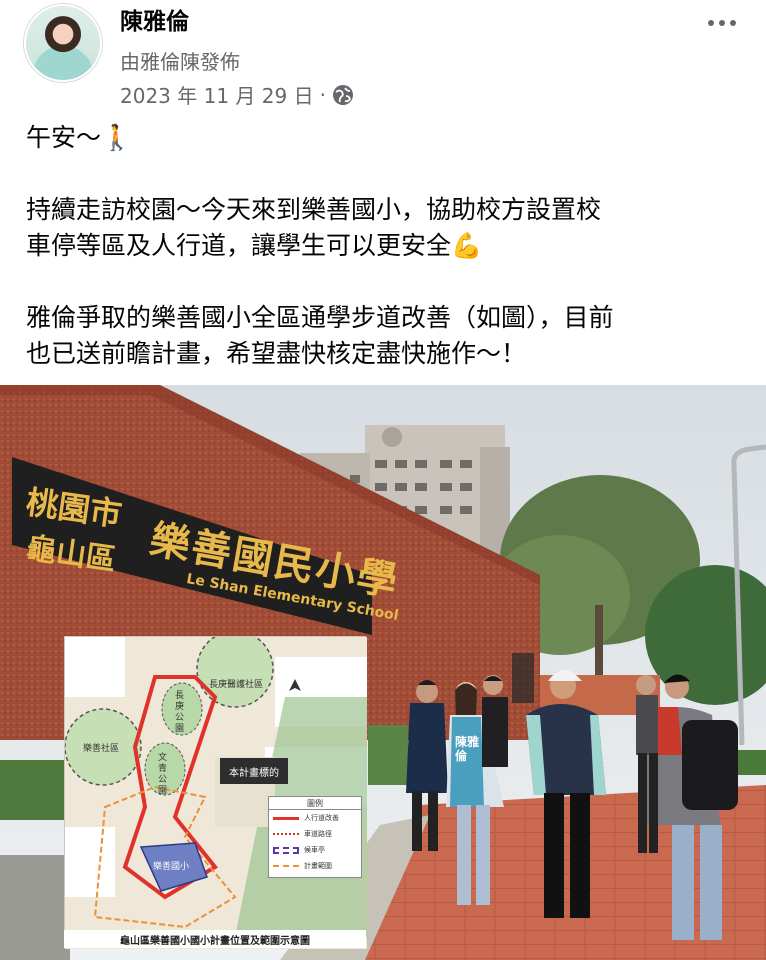 The width and height of the screenshot is (766, 960). What do you see at coordinates (315, 803) in the screenshot?
I see `legend-title: 圖例` at bounding box center [315, 803].